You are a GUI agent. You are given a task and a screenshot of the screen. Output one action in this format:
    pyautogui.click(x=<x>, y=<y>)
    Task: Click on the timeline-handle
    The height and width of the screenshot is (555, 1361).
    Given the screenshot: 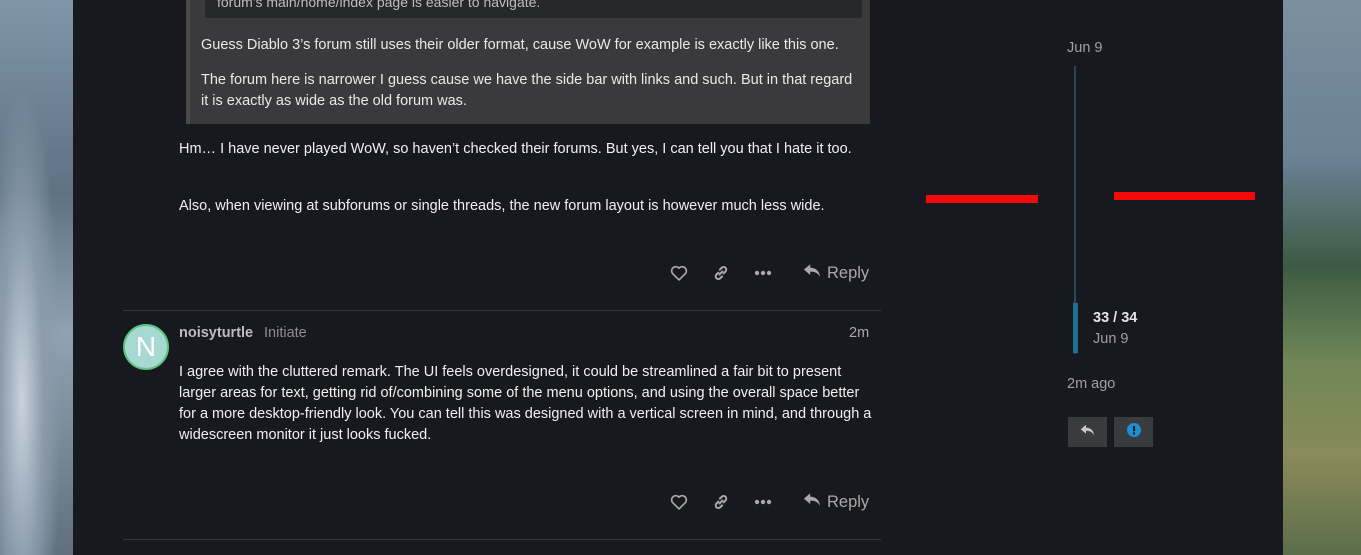 What is the action you would take?
    pyautogui.click(x=1075, y=328)
    